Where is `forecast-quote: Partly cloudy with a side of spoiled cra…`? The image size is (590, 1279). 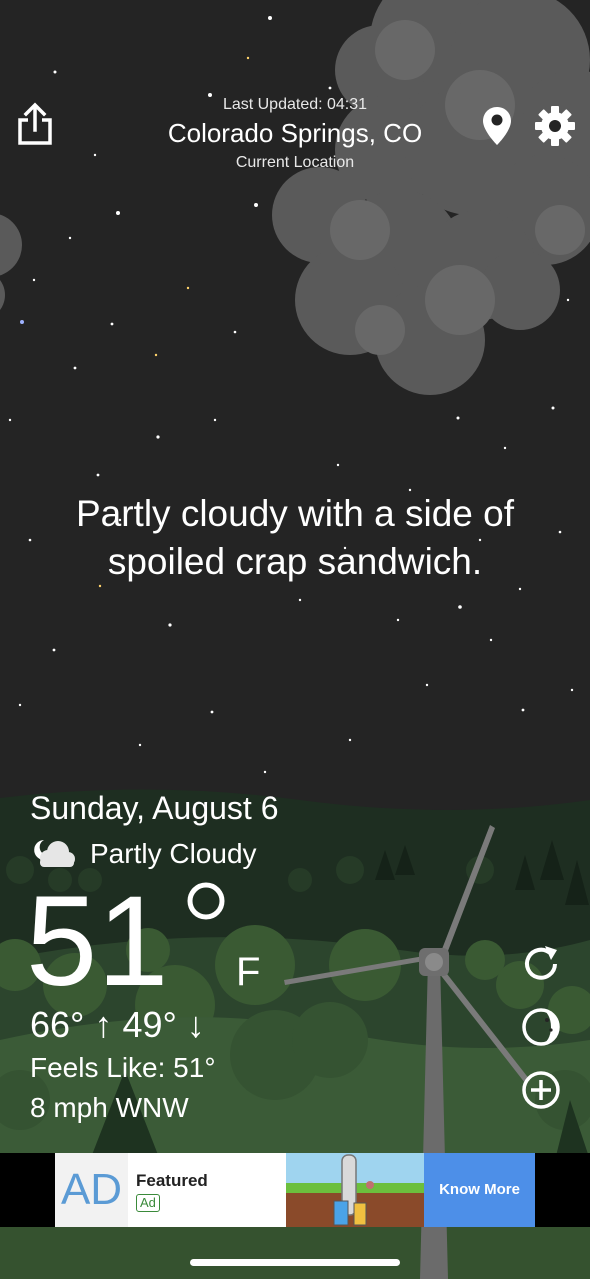 forecast-quote: Partly cloudy with a side of spoiled cra… is located at coordinates (295, 538).